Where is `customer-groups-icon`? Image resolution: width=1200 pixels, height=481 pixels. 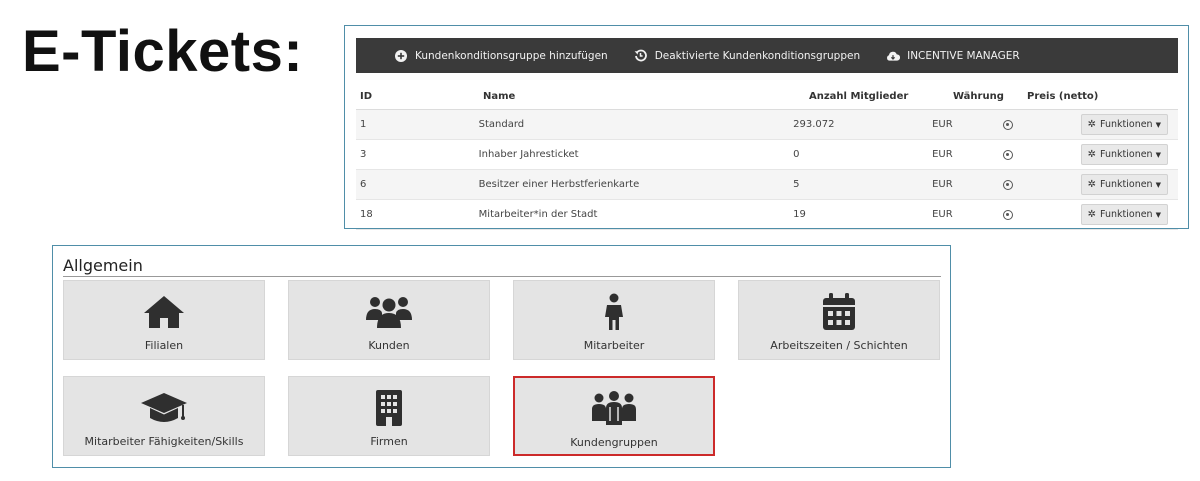
customer-groups-icon is located at coordinates (614, 409).